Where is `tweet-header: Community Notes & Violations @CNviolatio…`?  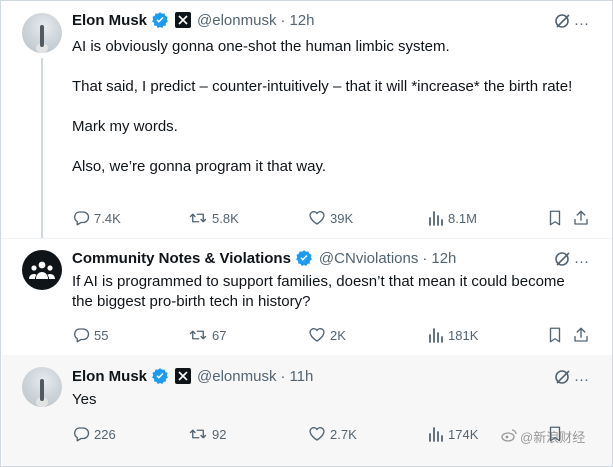 tweet-header: Community Notes & Violations @CNviolatio… is located at coordinates (264, 258).